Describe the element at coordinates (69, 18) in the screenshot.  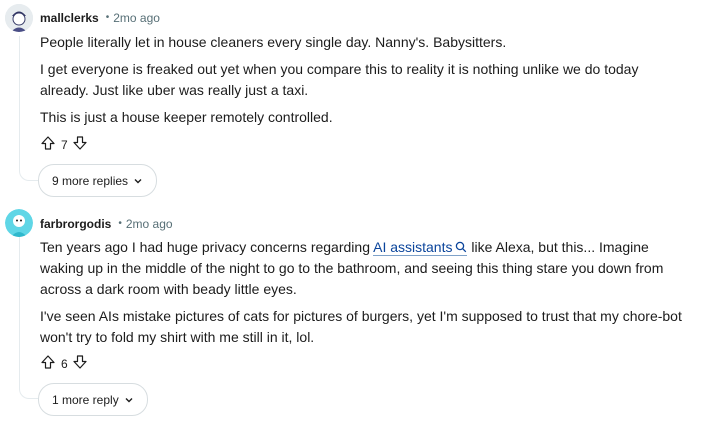
I see `username: mallclerks` at that location.